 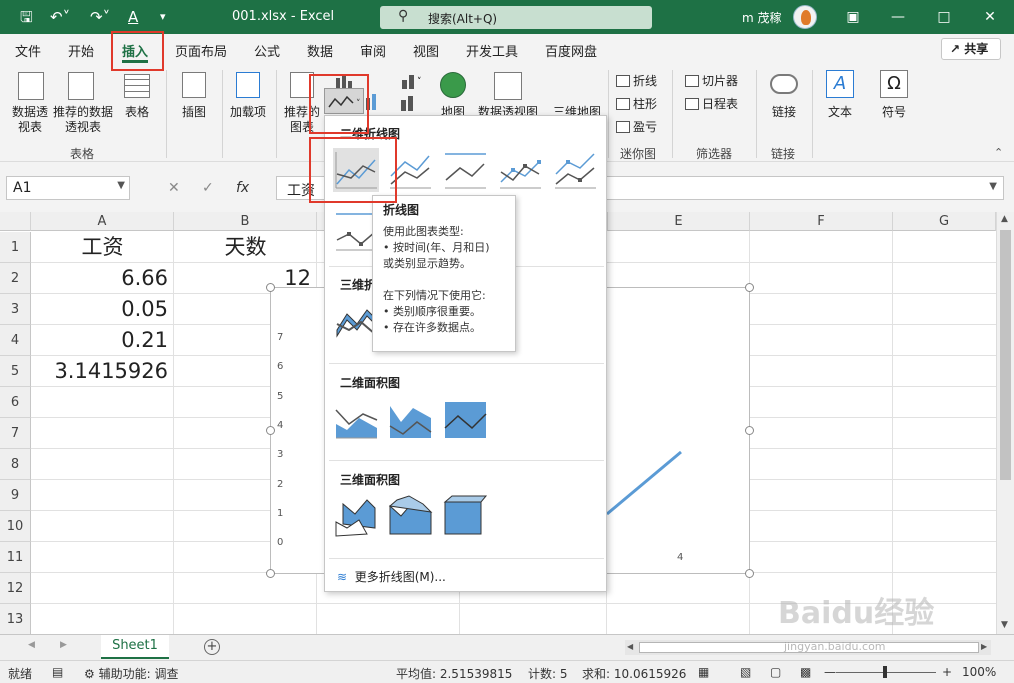 I want to click on column-header-g: G, so click(x=944, y=221).